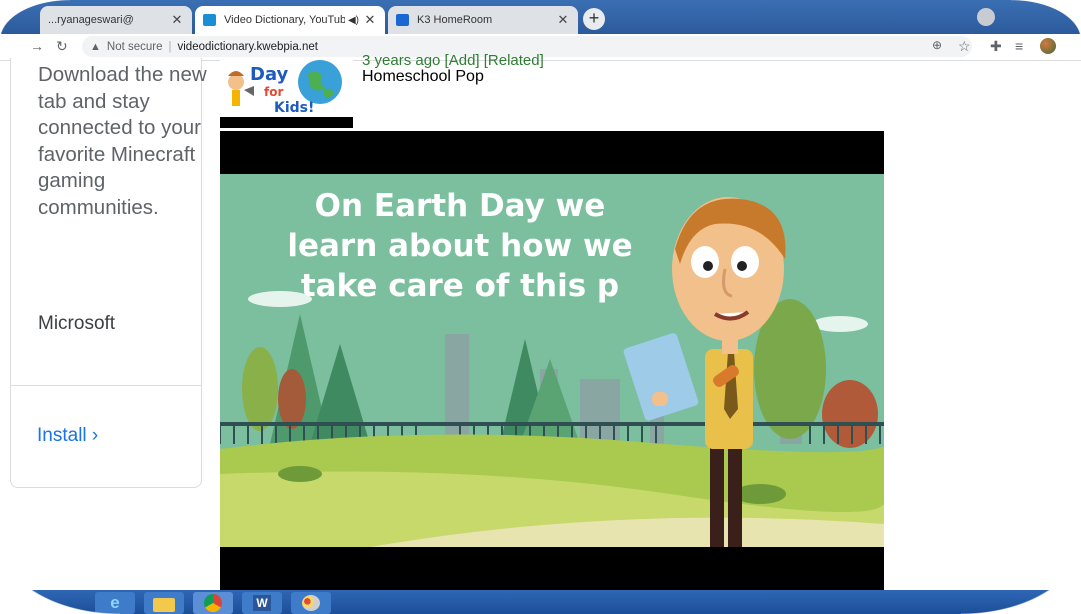 The image size is (1081, 614). I want to click on thumbnail-kids-word: Kids!, so click(294, 108).